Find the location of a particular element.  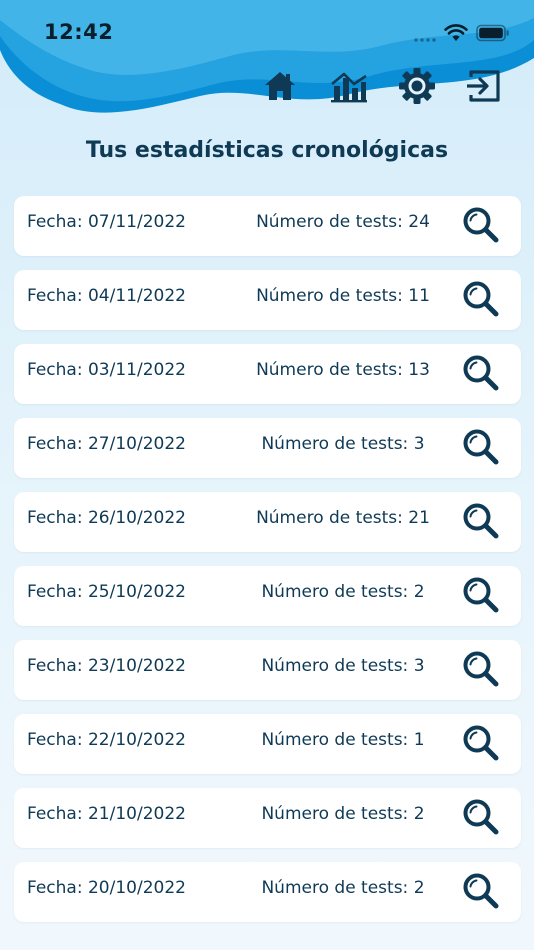

record-test-count: Número de tests: 13 is located at coordinates (343, 370).